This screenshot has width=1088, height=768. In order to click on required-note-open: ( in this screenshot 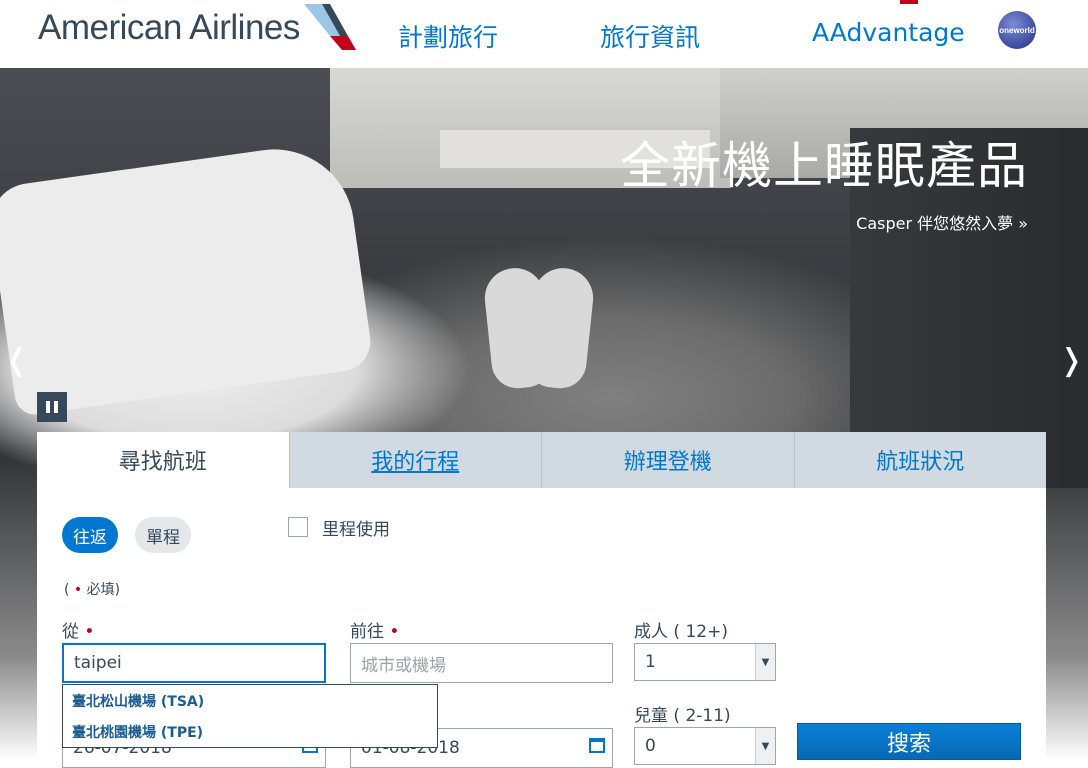, I will do `click(67, 590)`.